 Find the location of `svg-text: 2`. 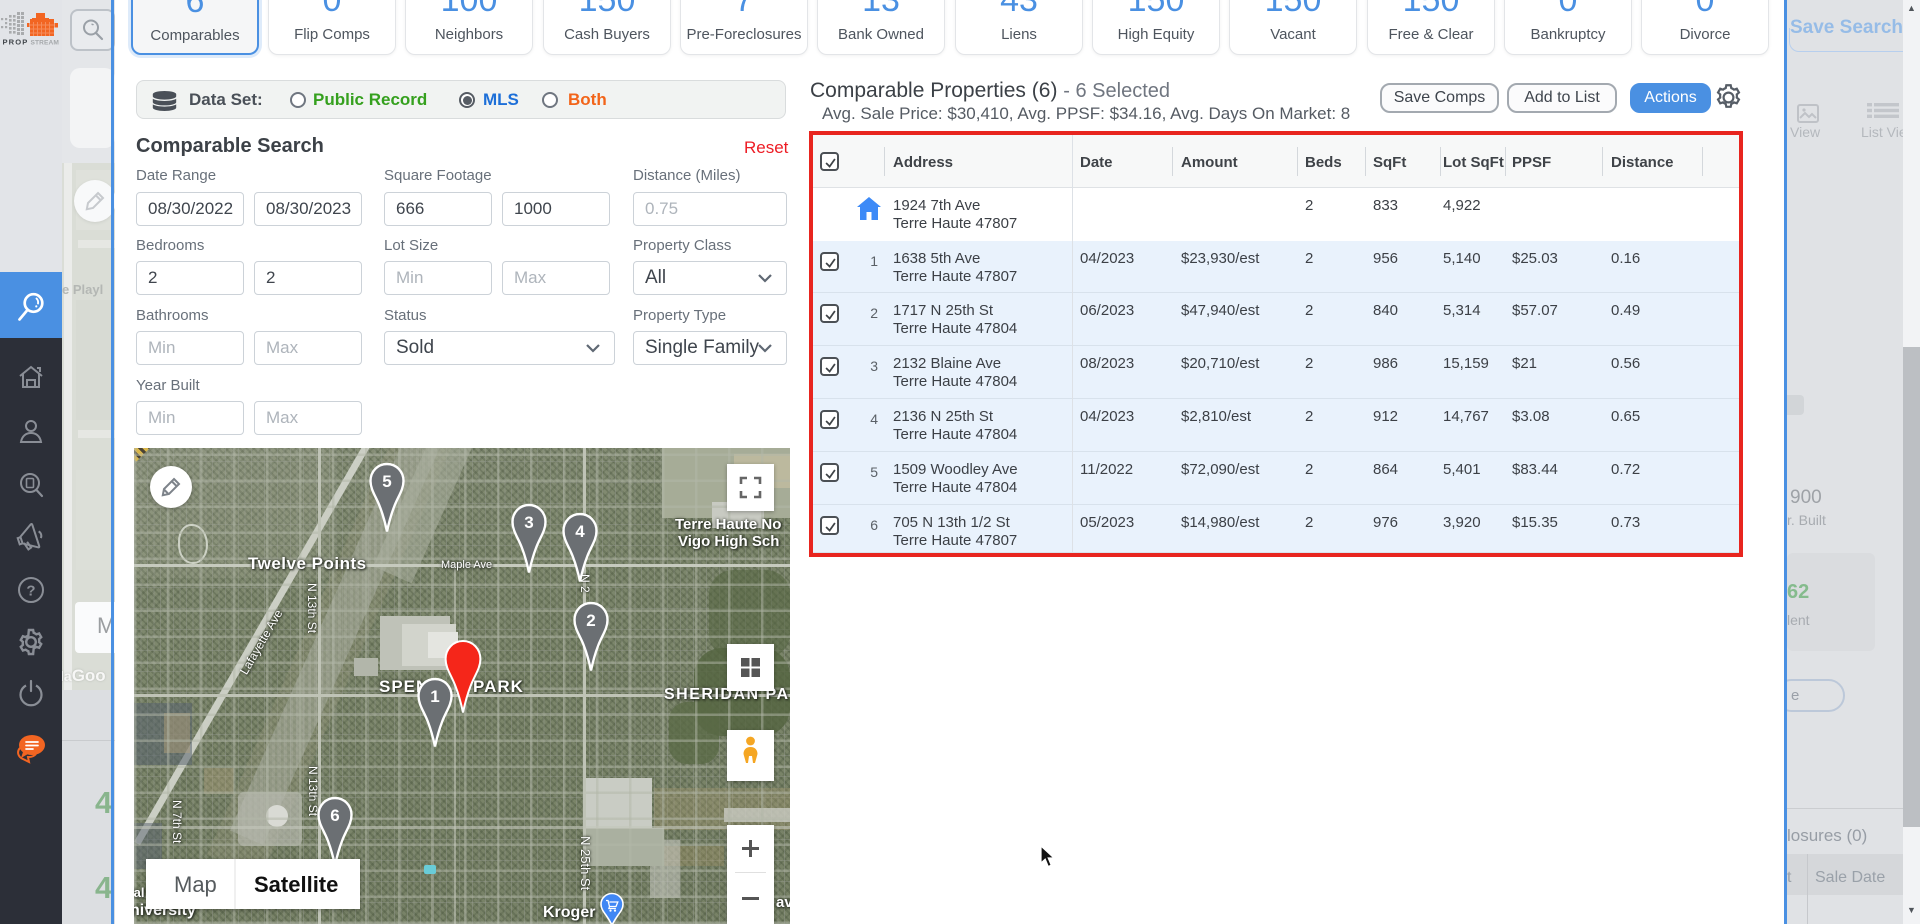

svg-text: 2 is located at coordinates (590, 620).